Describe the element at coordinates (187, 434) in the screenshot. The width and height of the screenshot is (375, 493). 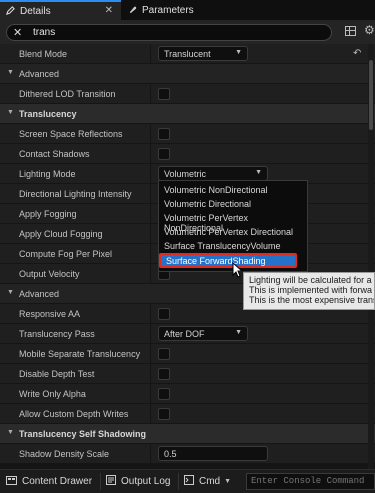
I see `category-translucency-self-shadowing: ▼ Translucency Self Shadowing` at that location.